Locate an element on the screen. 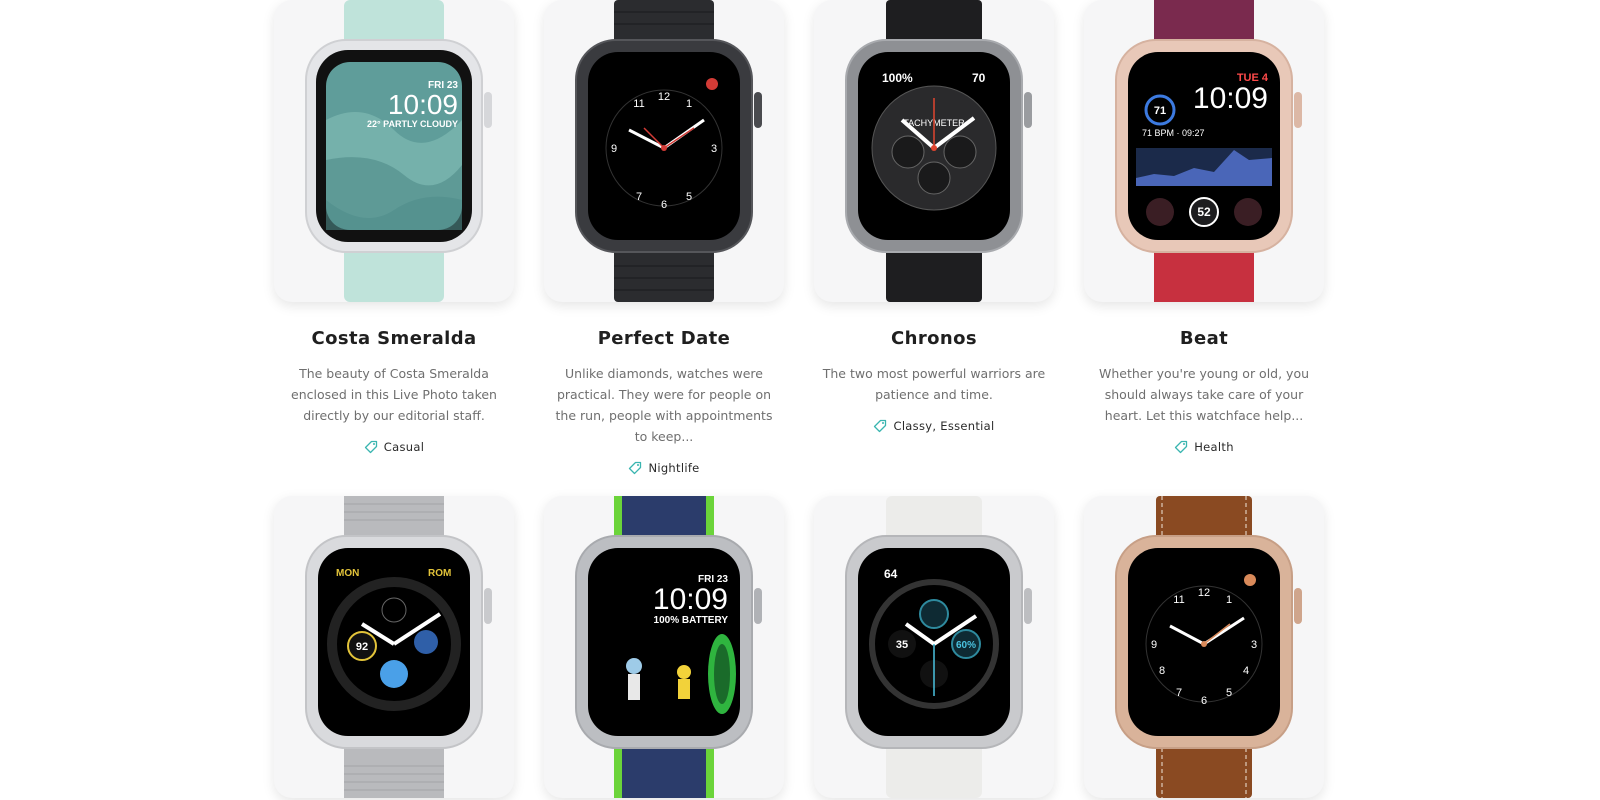 This screenshot has height=800, width=1600. svg-text: 92 is located at coordinates (362, 647).